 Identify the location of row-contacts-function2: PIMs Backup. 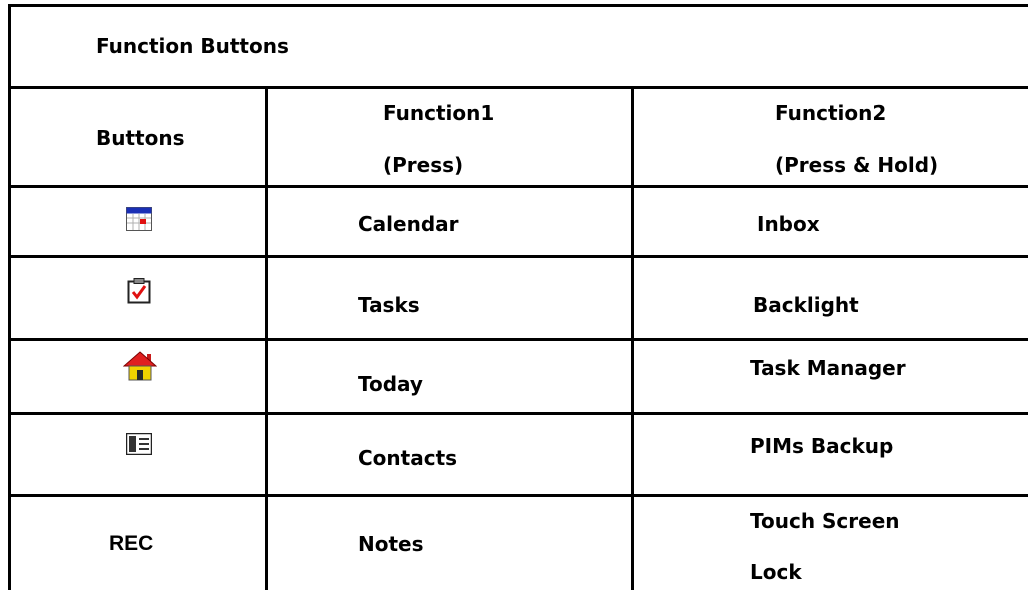
(822, 446).